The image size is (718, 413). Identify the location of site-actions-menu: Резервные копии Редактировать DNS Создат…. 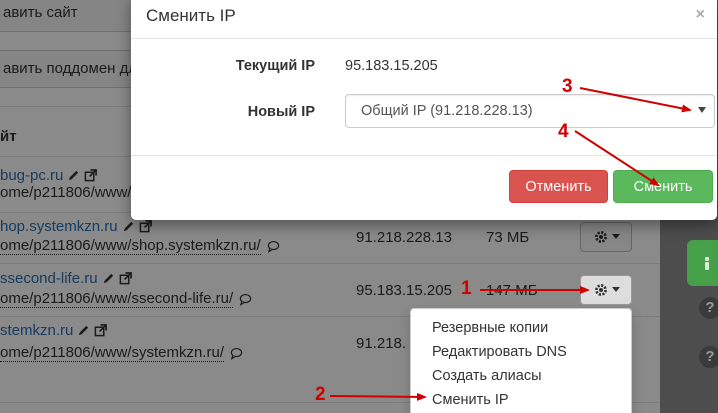
(521, 360).